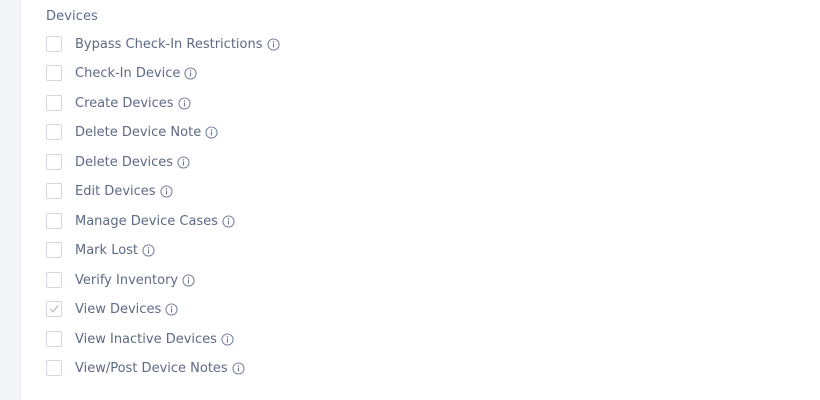  Describe the element at coordinates (169, 44) in the screenshot. I see `permission-label: Bypass Check-In Restrictions` at that location.